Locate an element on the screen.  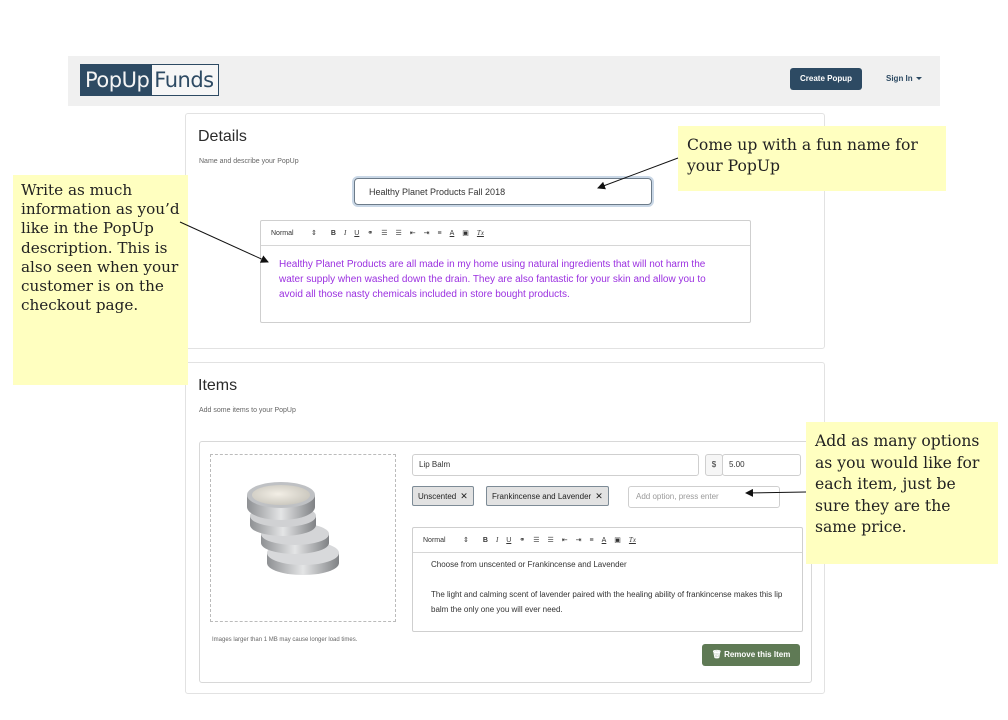
arrow-to-name is located at coordinates (638, 173).